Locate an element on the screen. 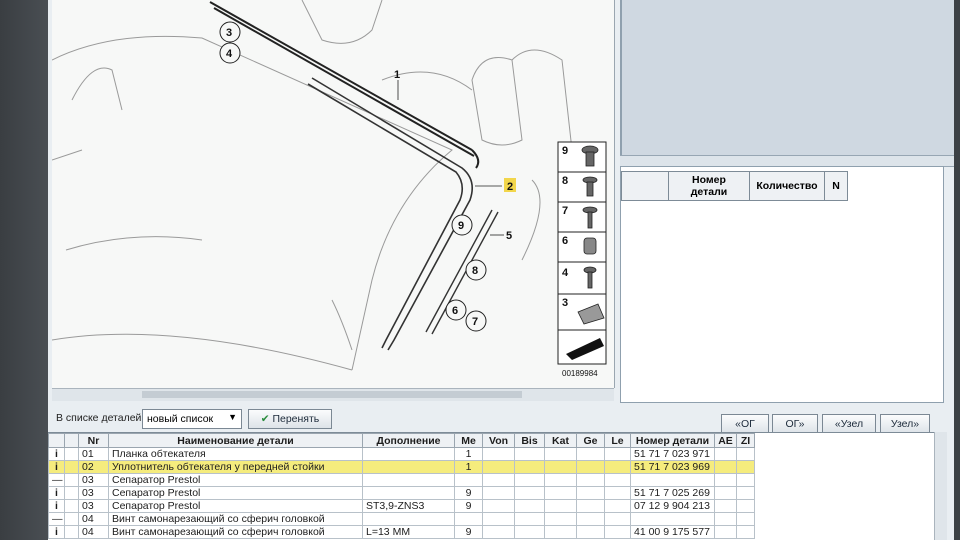 This screenshot has width=960, height=540. diagram-scrollbar is located at coordinates (333, 394).